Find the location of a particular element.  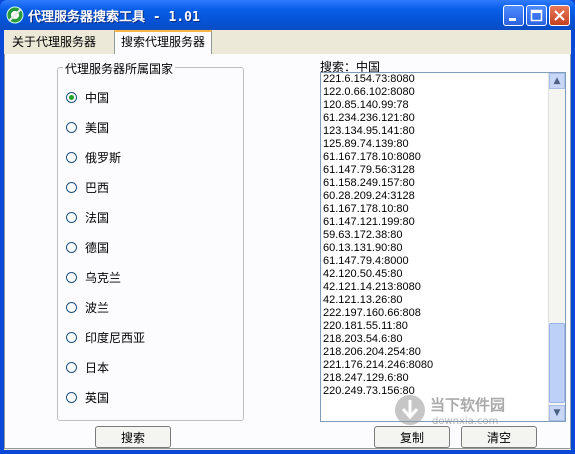

tab-search-proxy: 搜索代理服务器 is located at coordinates (163, 42).